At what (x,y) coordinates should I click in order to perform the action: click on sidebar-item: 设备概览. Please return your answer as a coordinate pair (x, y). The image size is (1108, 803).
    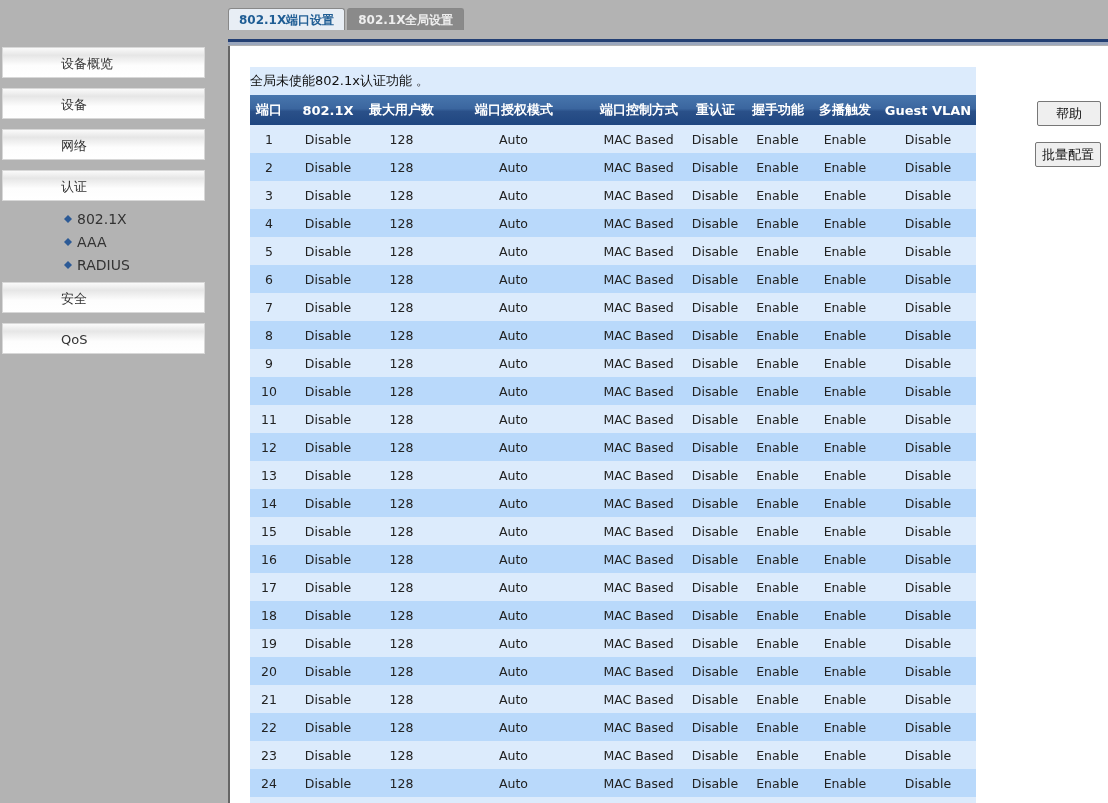
    Looking at the image, I should click on (103, 62).